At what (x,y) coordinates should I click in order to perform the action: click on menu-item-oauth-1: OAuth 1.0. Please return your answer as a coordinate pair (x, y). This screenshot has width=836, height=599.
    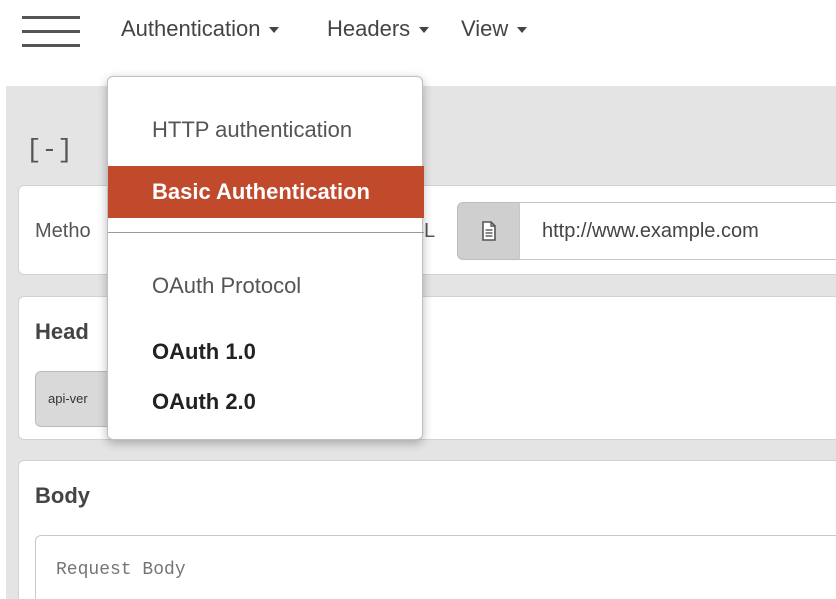
    Looking at the image, I should click on (266, 352).